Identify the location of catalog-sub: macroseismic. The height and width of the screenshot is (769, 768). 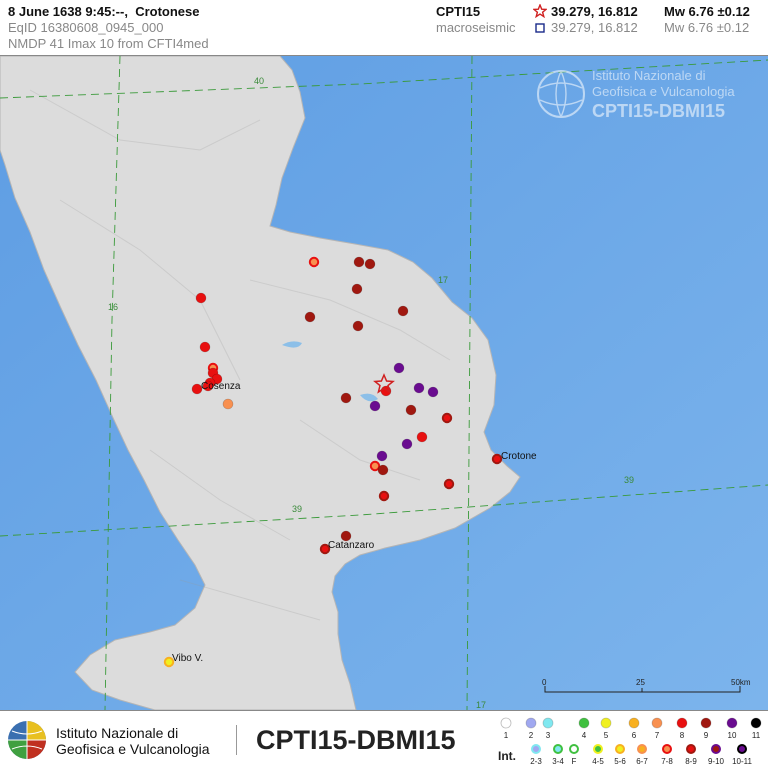
(476, 27).